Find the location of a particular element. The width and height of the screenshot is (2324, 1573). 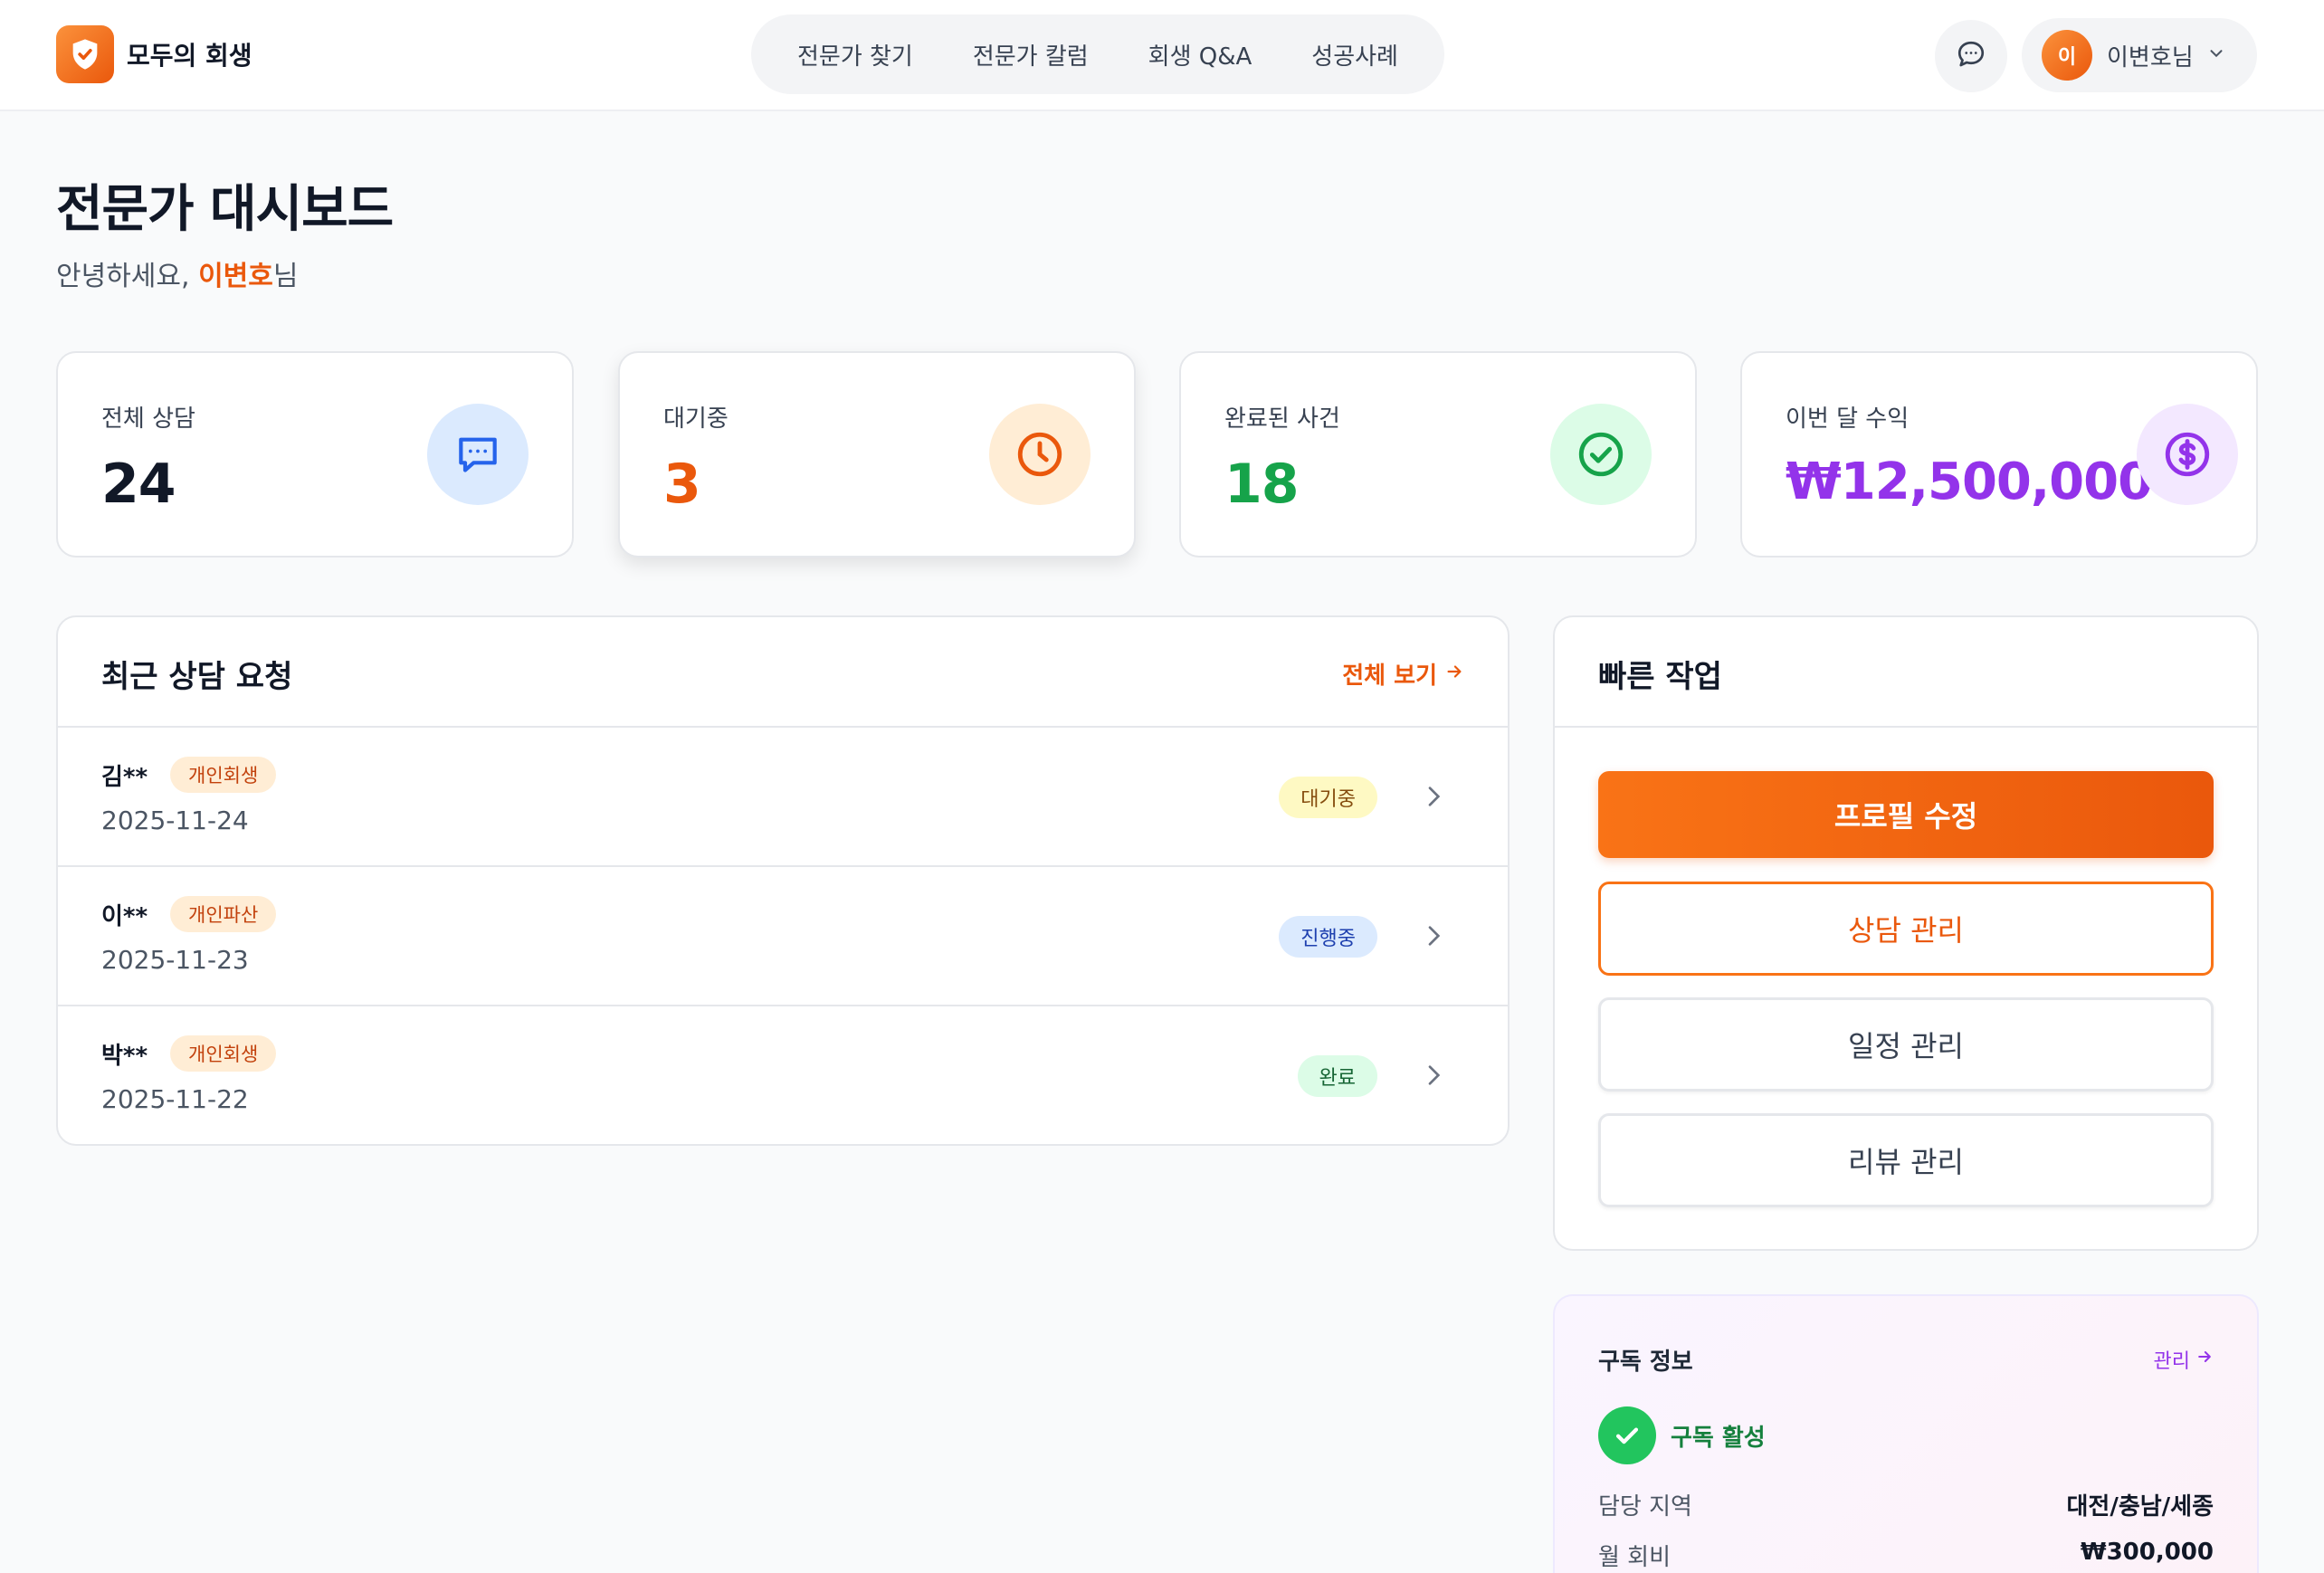

top-header: 모두의 회생 전문가 찾기 전문가 칼럼 회생 Q&A 성공사례 이 이변호님 is located at coordinates (1162, 55).